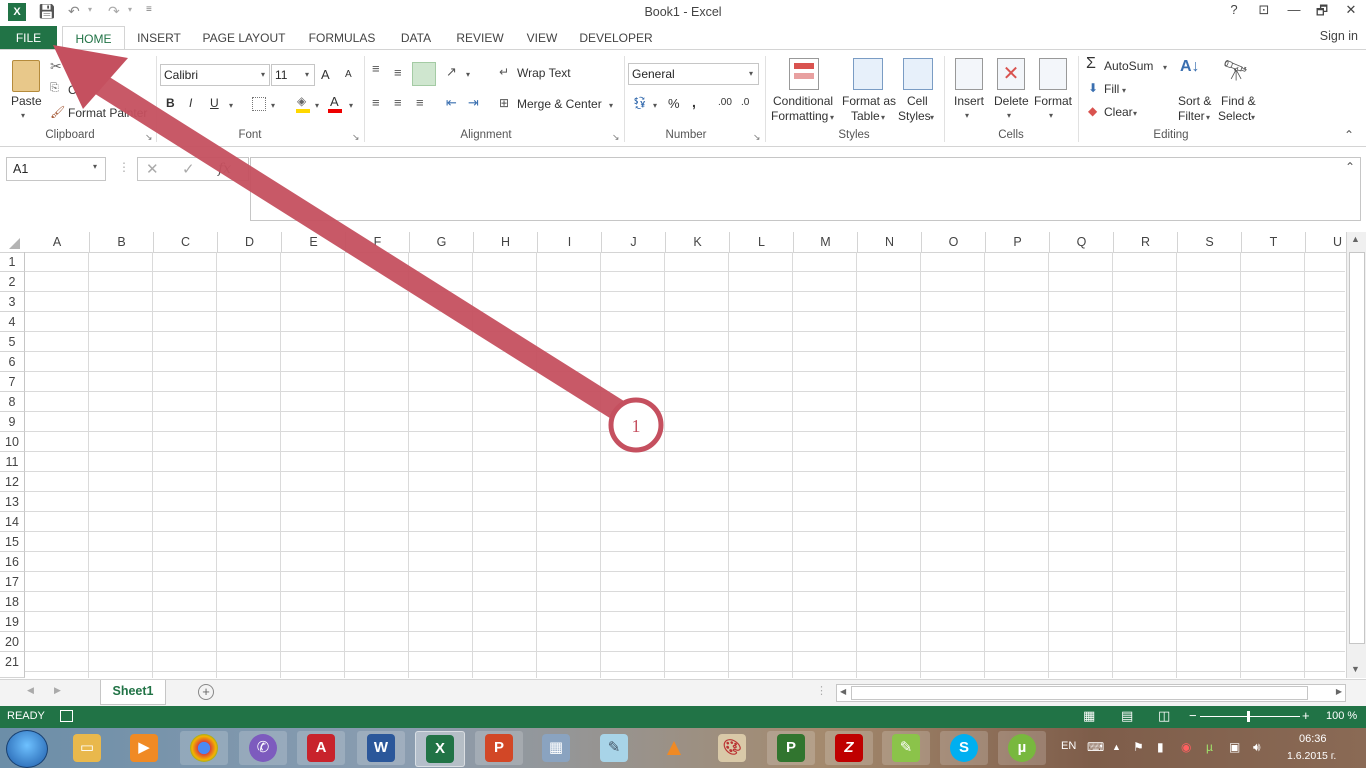 The width and height of the screenshot is (1366, 768). Describe the element at coordinates (1127, 716) in the screenshot. I see `page-layout-view-icon: ▤` at that location.